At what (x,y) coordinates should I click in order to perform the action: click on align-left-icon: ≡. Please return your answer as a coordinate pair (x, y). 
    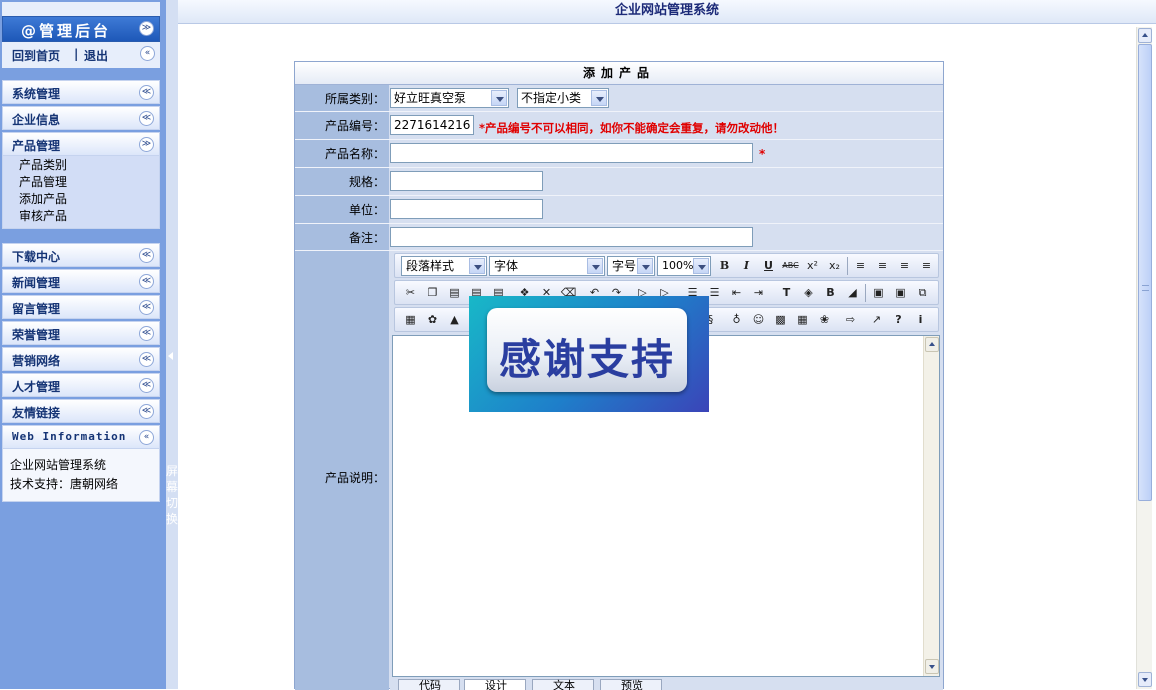
    Looking at the image, I should click on (860, 266).